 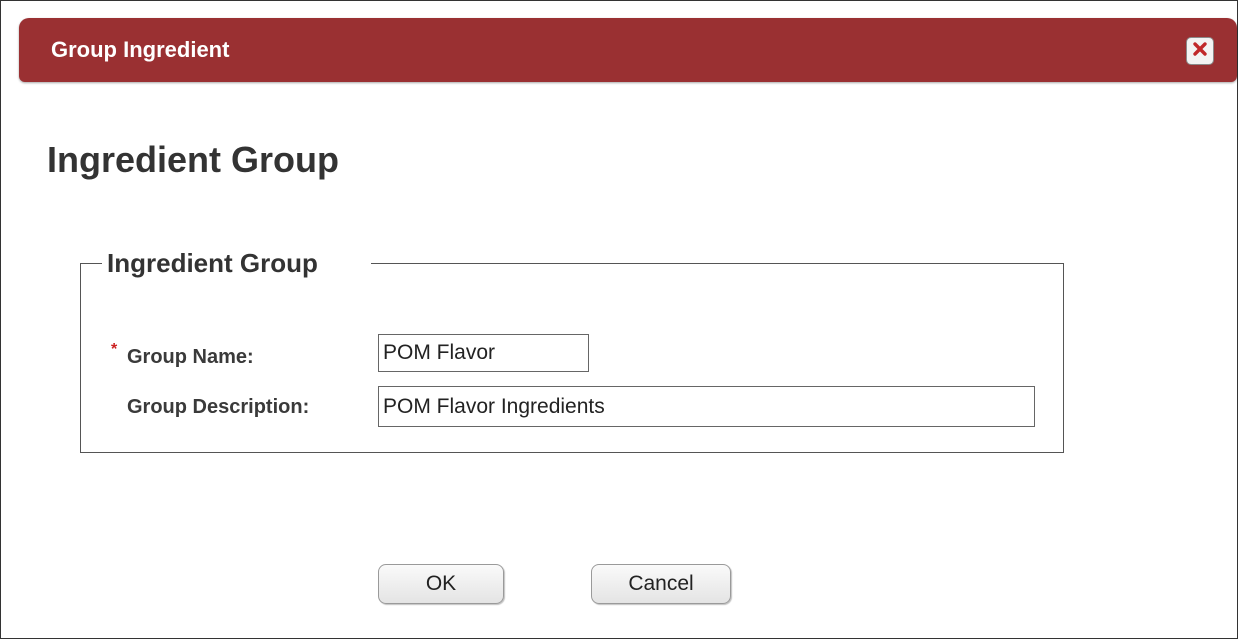 What do you see at coordinates (114, 349) in the screenshot?
I see `required-marker: *` at bounding box center [114, 349].